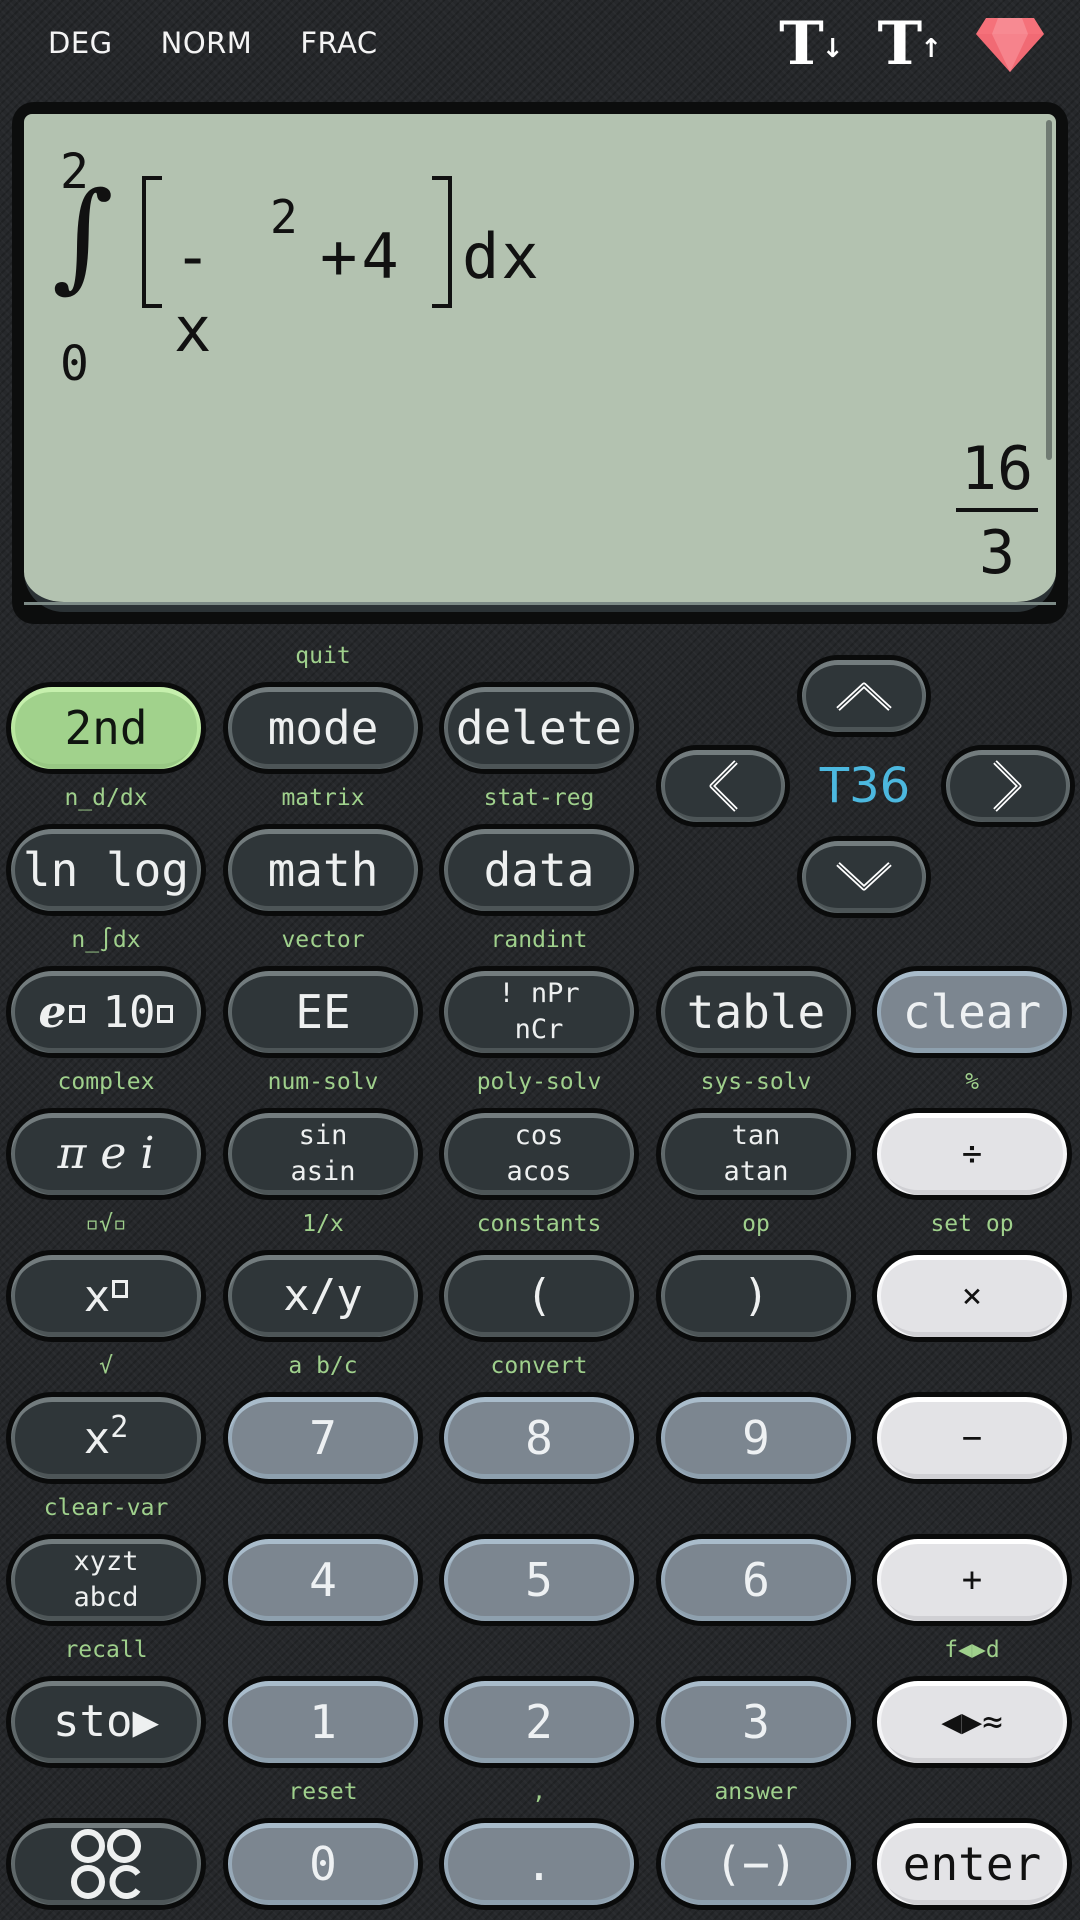  Describe the element at coordinates (323, 1224) in the screenshot. I see `frac-secondary-label: 1/x` at that location.